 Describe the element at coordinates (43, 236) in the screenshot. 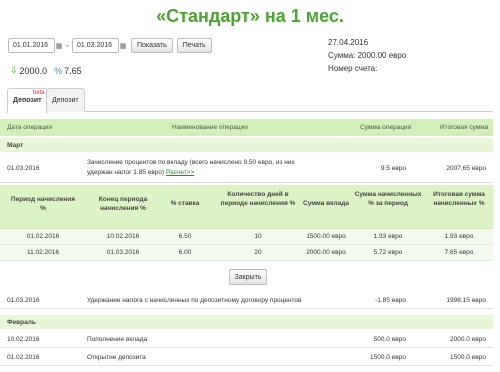

I see `calc-cell: 01.02.2016` at that location.